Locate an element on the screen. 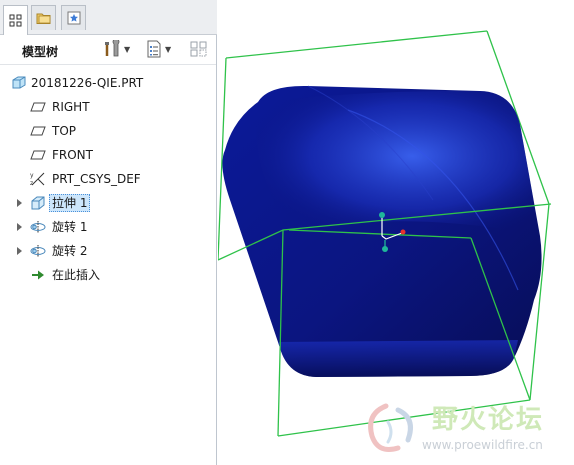 The height and width of the screenshot is (465, 574). tree-item-csys: y z PRT_CSYS_DEF is located at coordinates (108, 179).